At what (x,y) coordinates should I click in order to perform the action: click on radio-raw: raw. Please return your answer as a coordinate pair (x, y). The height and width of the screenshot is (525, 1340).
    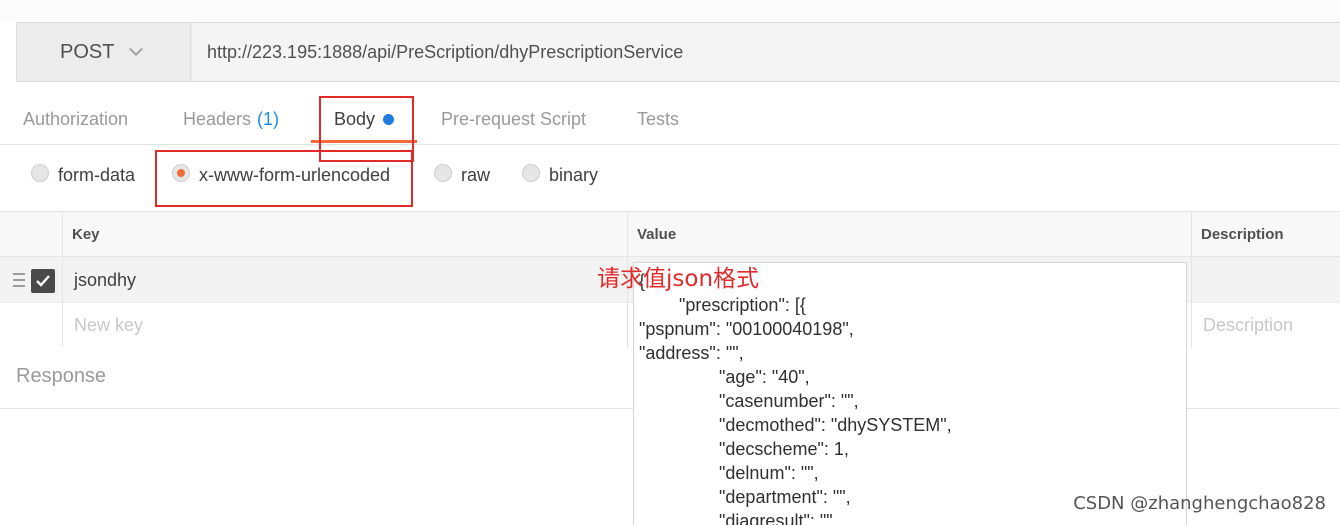
    Looking at the image, I should click on (462, 175).